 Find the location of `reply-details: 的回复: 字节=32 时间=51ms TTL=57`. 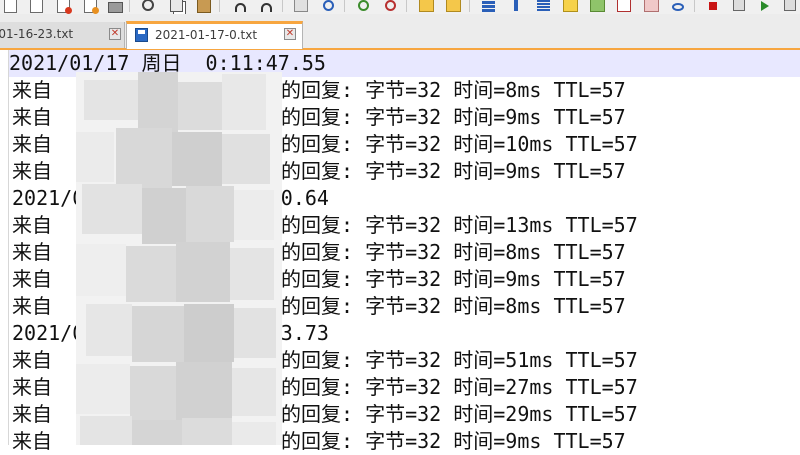

reply-details: 的回复: 字节=32 时间=51ms TTL=57 is located at coordinates (459, 360).